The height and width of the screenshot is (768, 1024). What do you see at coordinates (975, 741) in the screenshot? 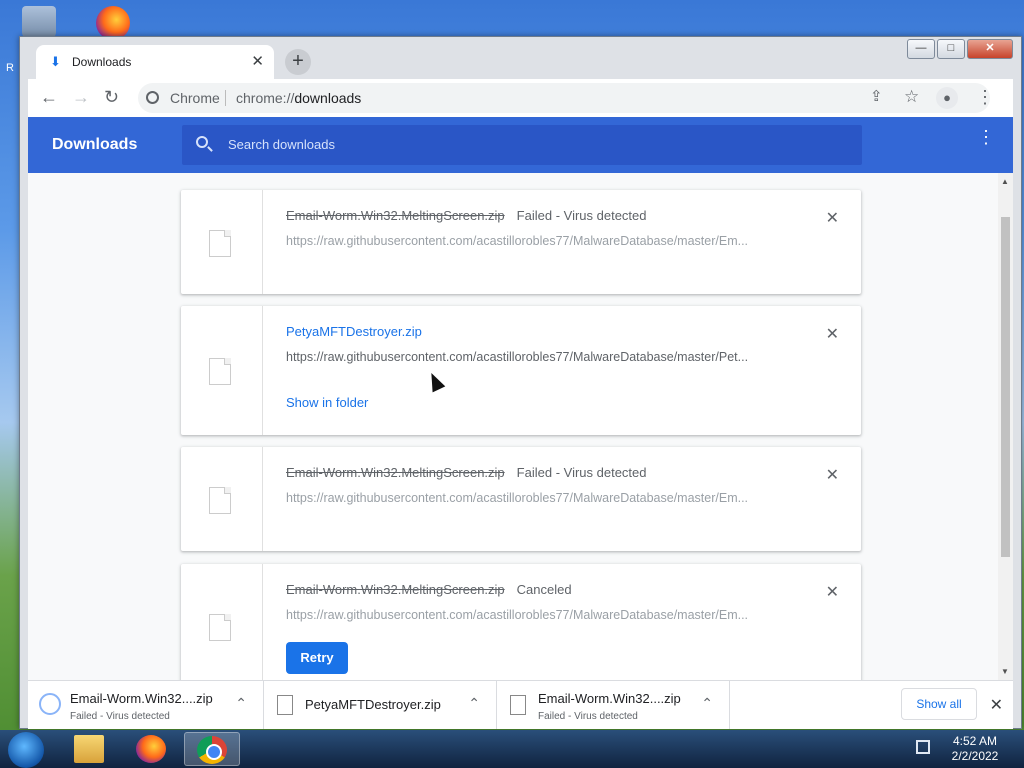
I see `clock-time: 4:52 AM` at bounding box center [975, 741].